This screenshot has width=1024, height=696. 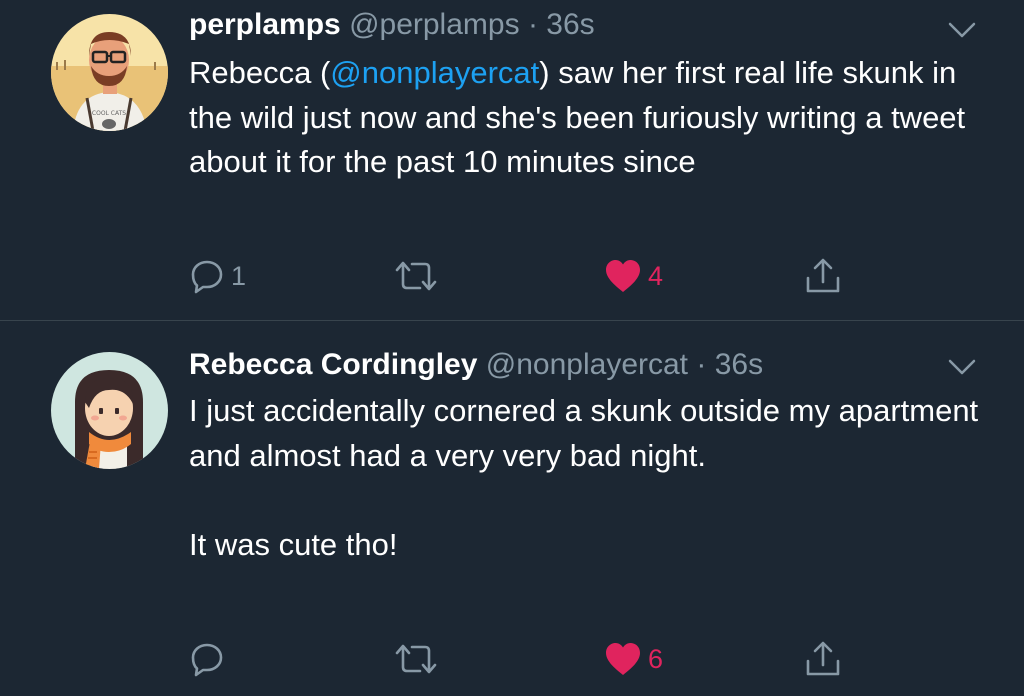 I want to click on reply-count: 1, so click(x=239, y=276).